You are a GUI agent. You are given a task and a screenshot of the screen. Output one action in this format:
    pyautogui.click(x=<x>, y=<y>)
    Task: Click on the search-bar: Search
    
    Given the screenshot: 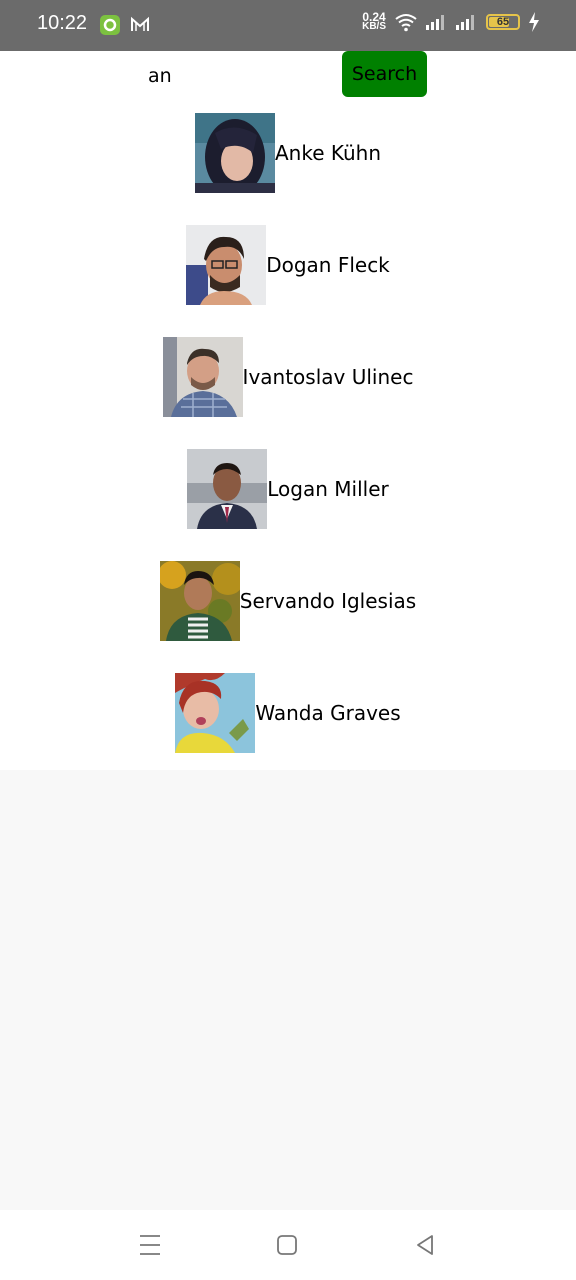 What is the action you would take?
    pyautogui.click(x=288, y=76)
    